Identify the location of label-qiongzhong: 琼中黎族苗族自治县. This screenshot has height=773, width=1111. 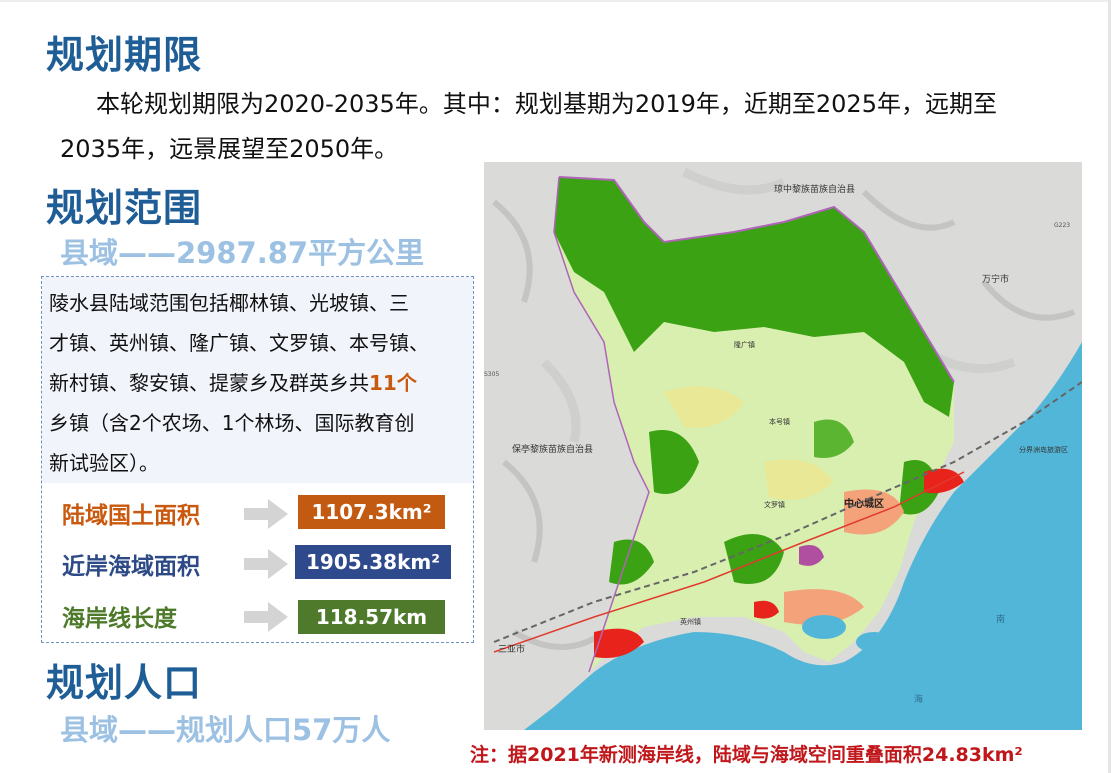
(814, 189).